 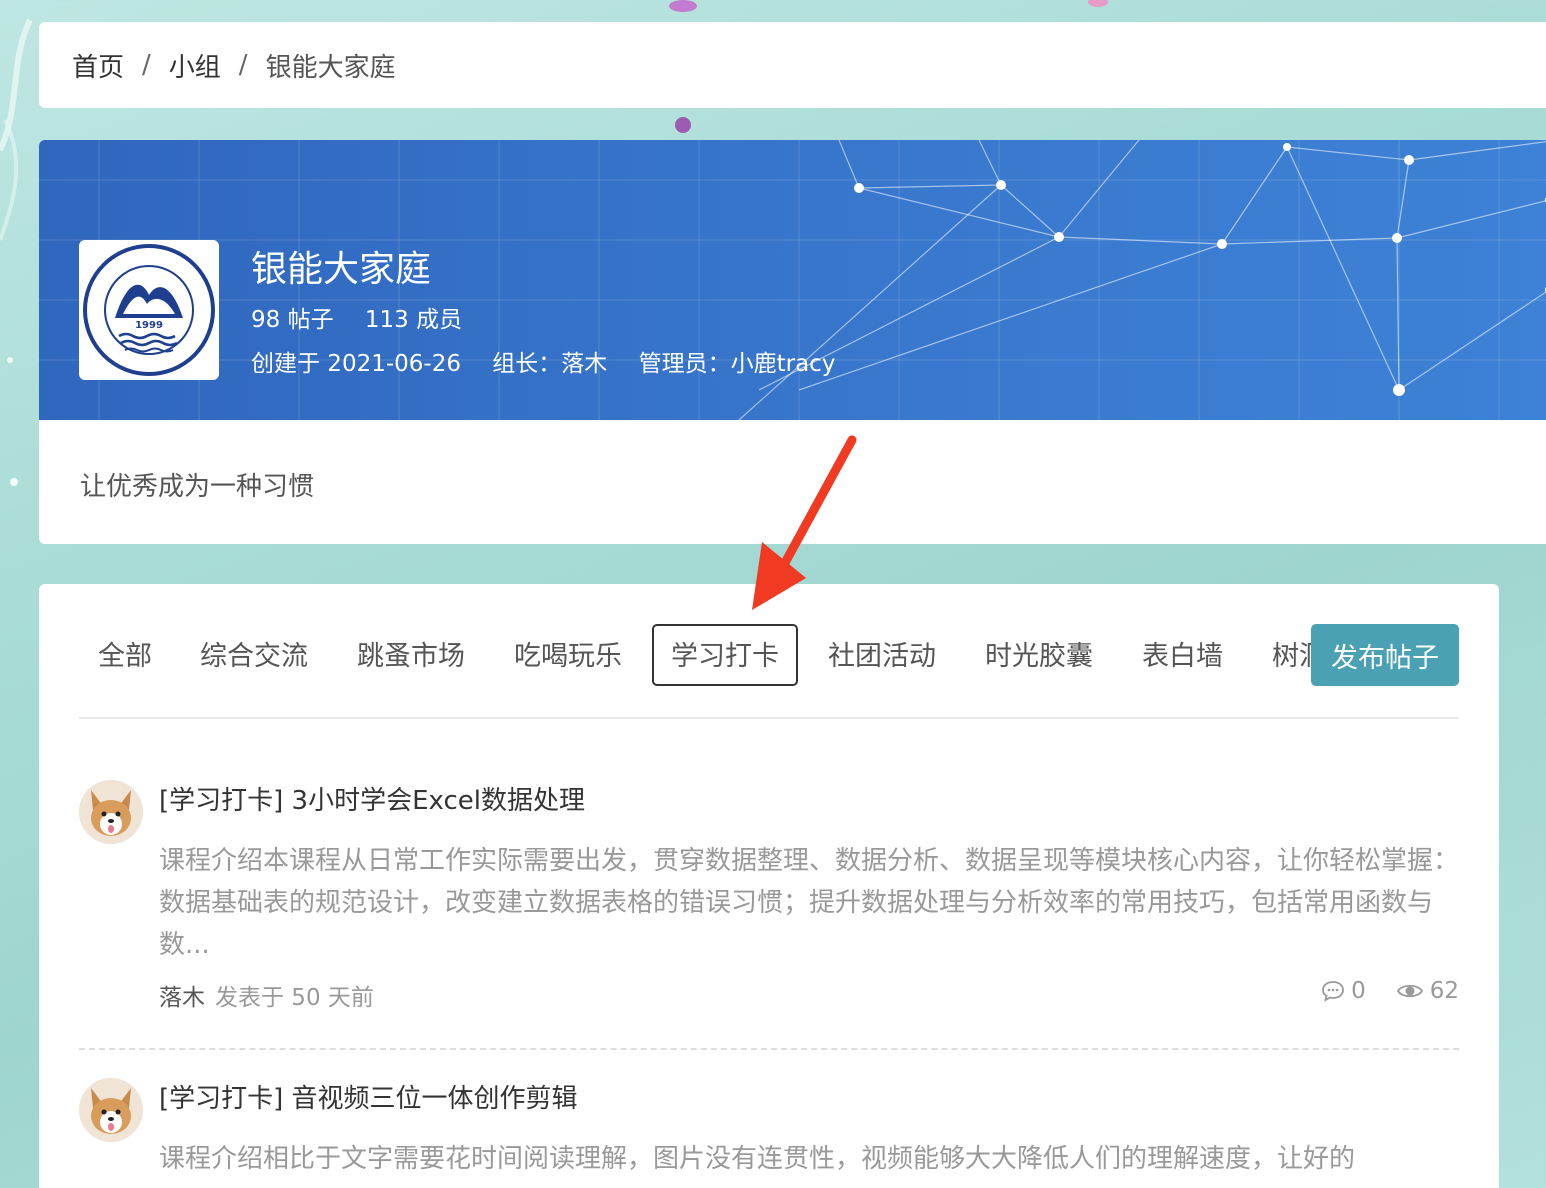 I want to click on tab-club-activities: 社团活动, so click(x=882, y=655).